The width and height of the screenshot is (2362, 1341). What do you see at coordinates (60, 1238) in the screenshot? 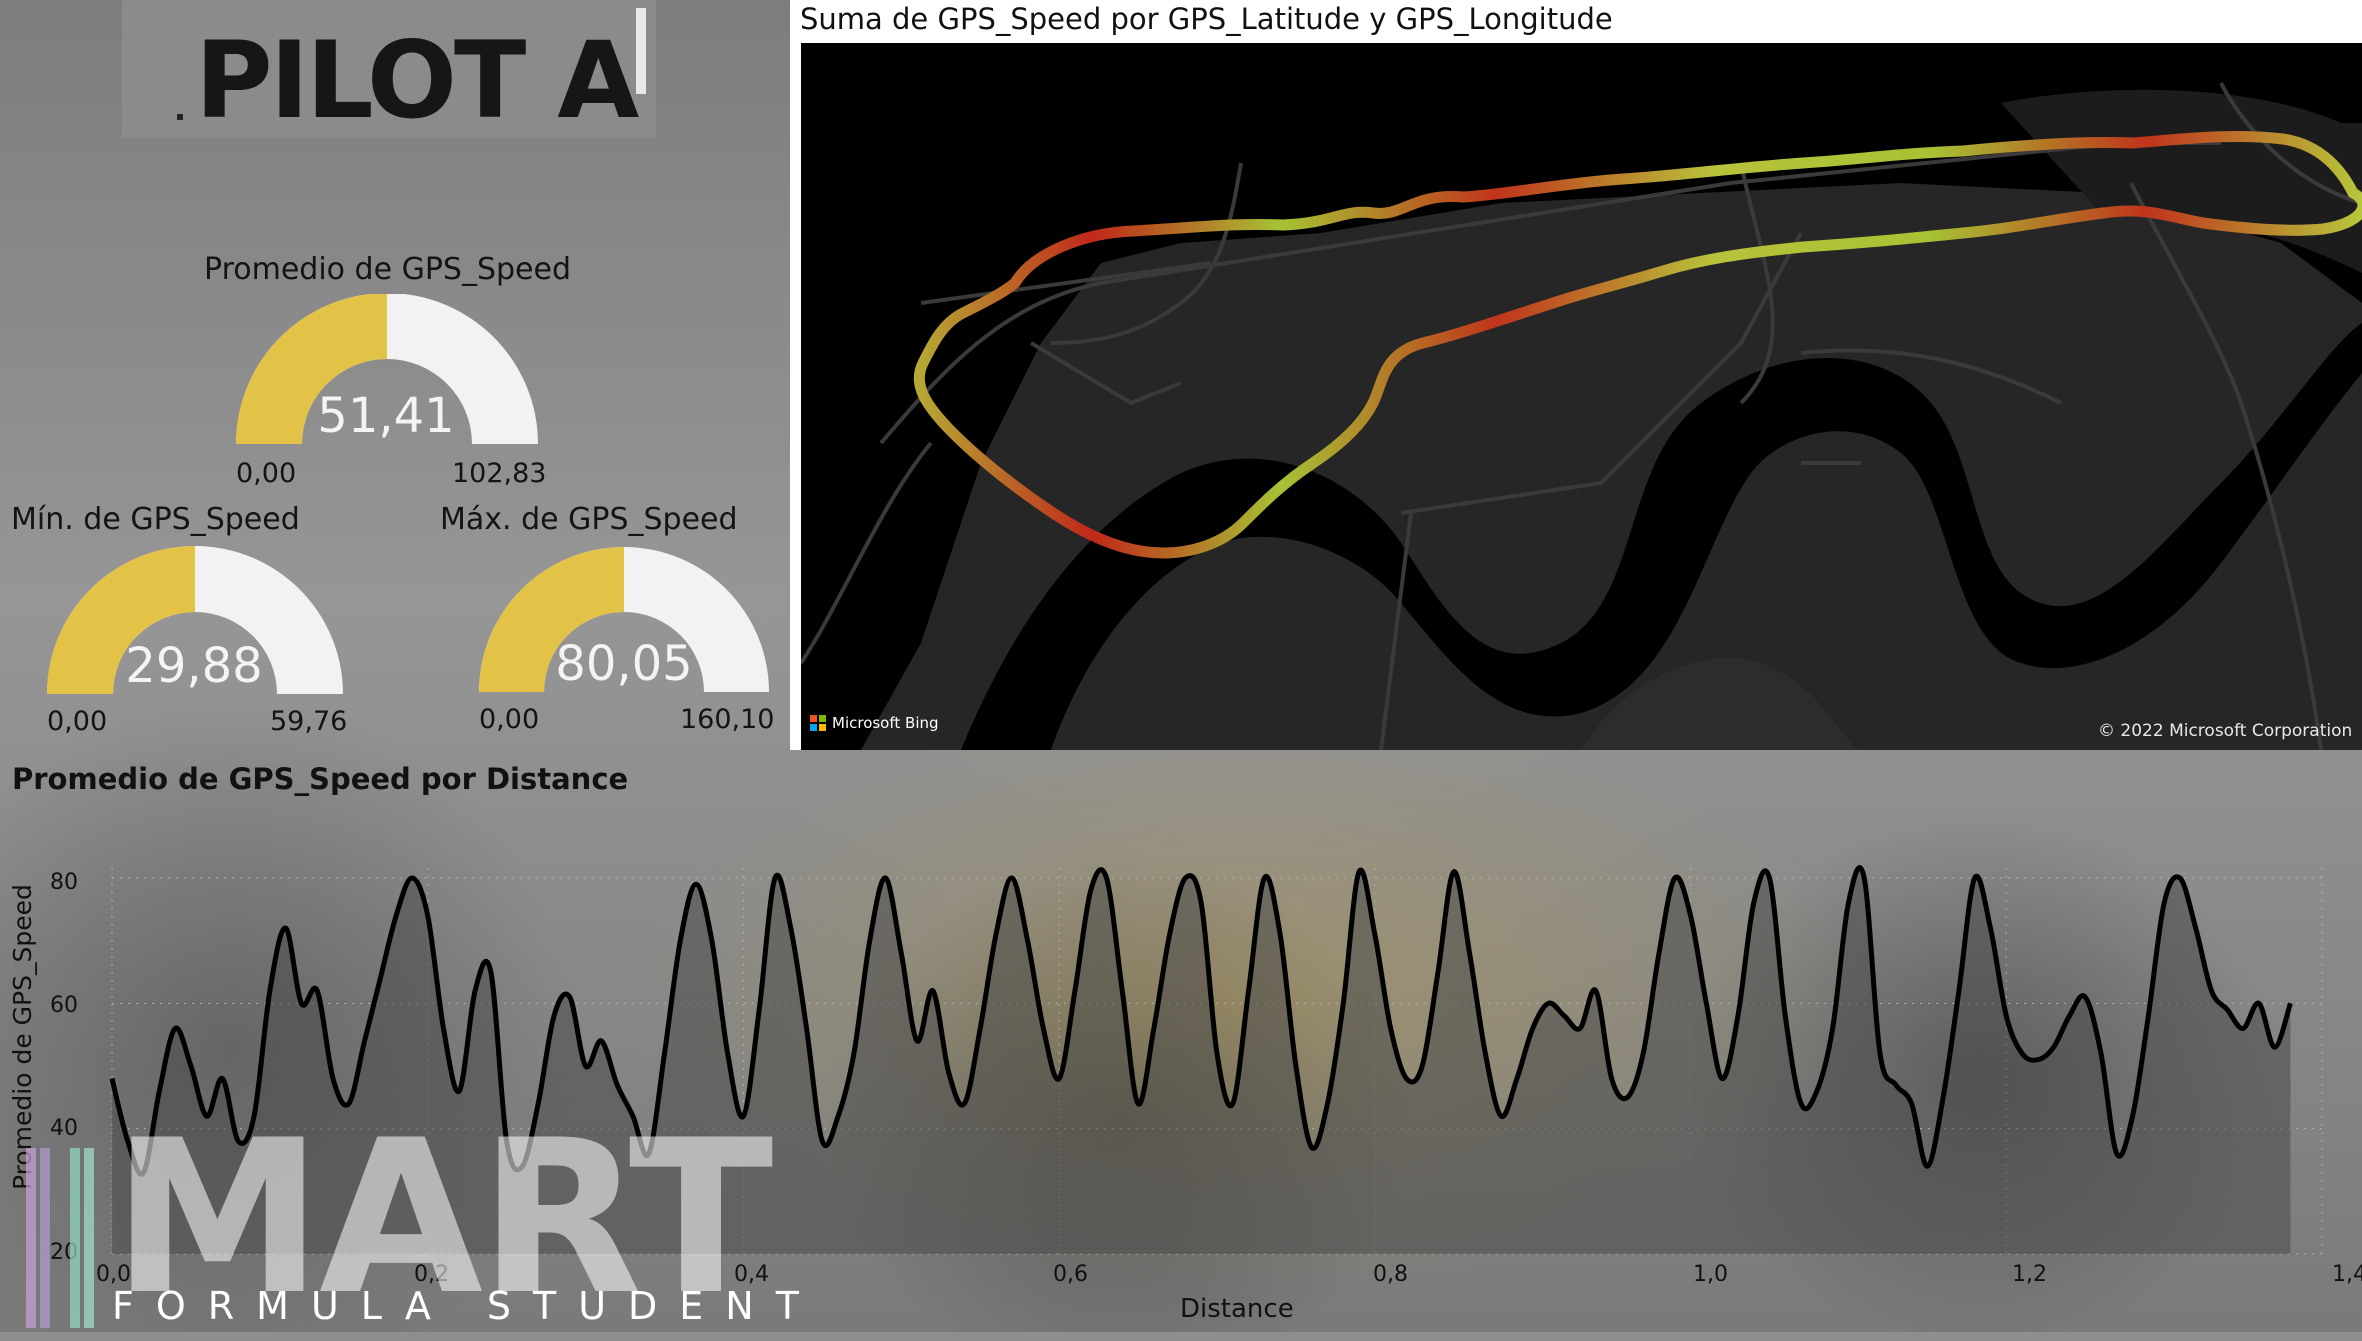
I see `logo-stripes-icon` at bounding box center [60, 1238].